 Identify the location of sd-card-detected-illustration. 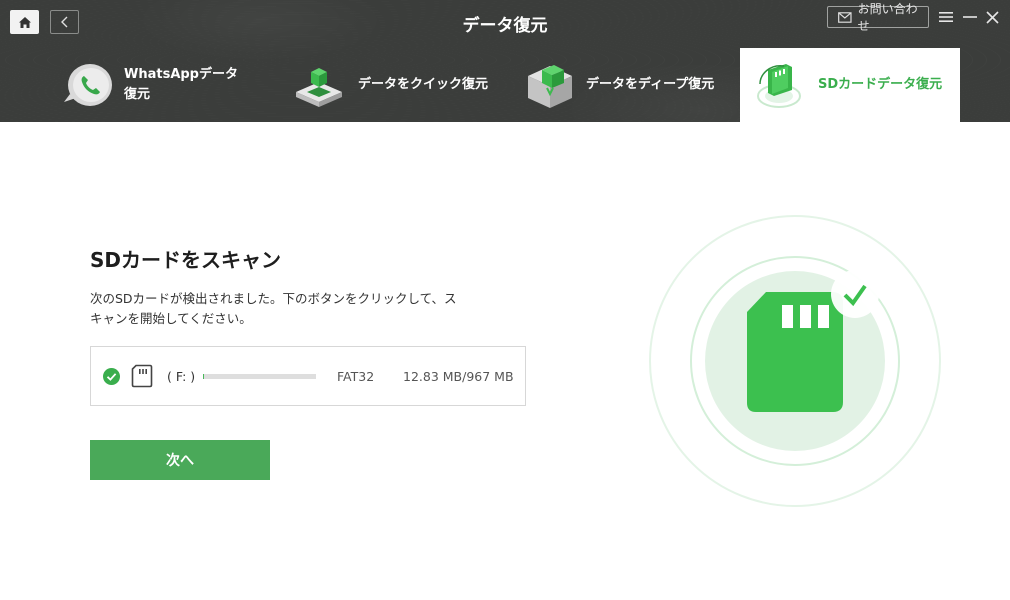
(795, 361).